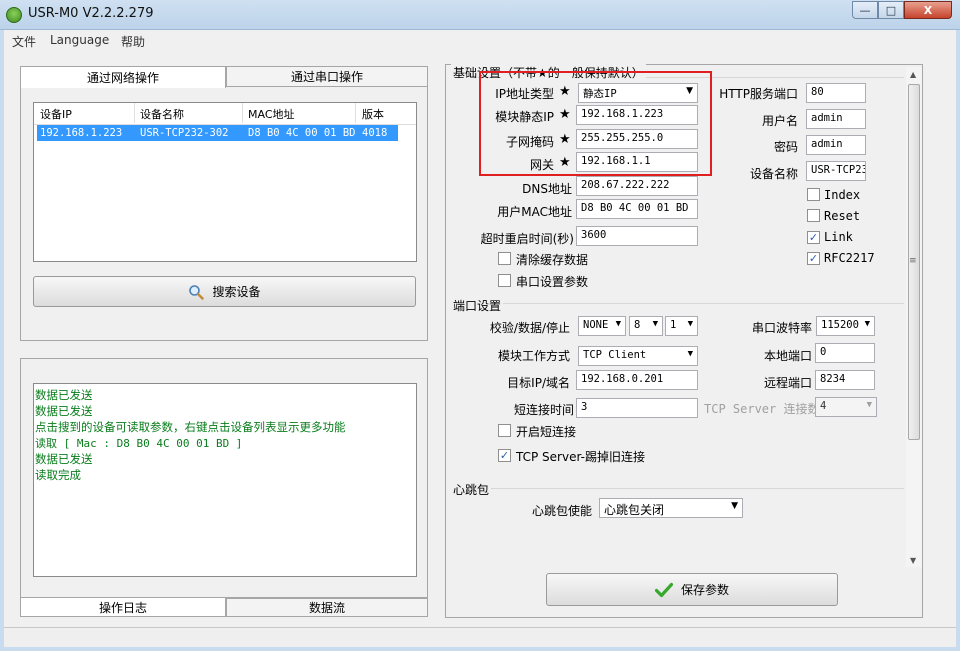 The width and height of the screenshot is (960, 651). I want to click on index-checkbox, so click(813, 194).